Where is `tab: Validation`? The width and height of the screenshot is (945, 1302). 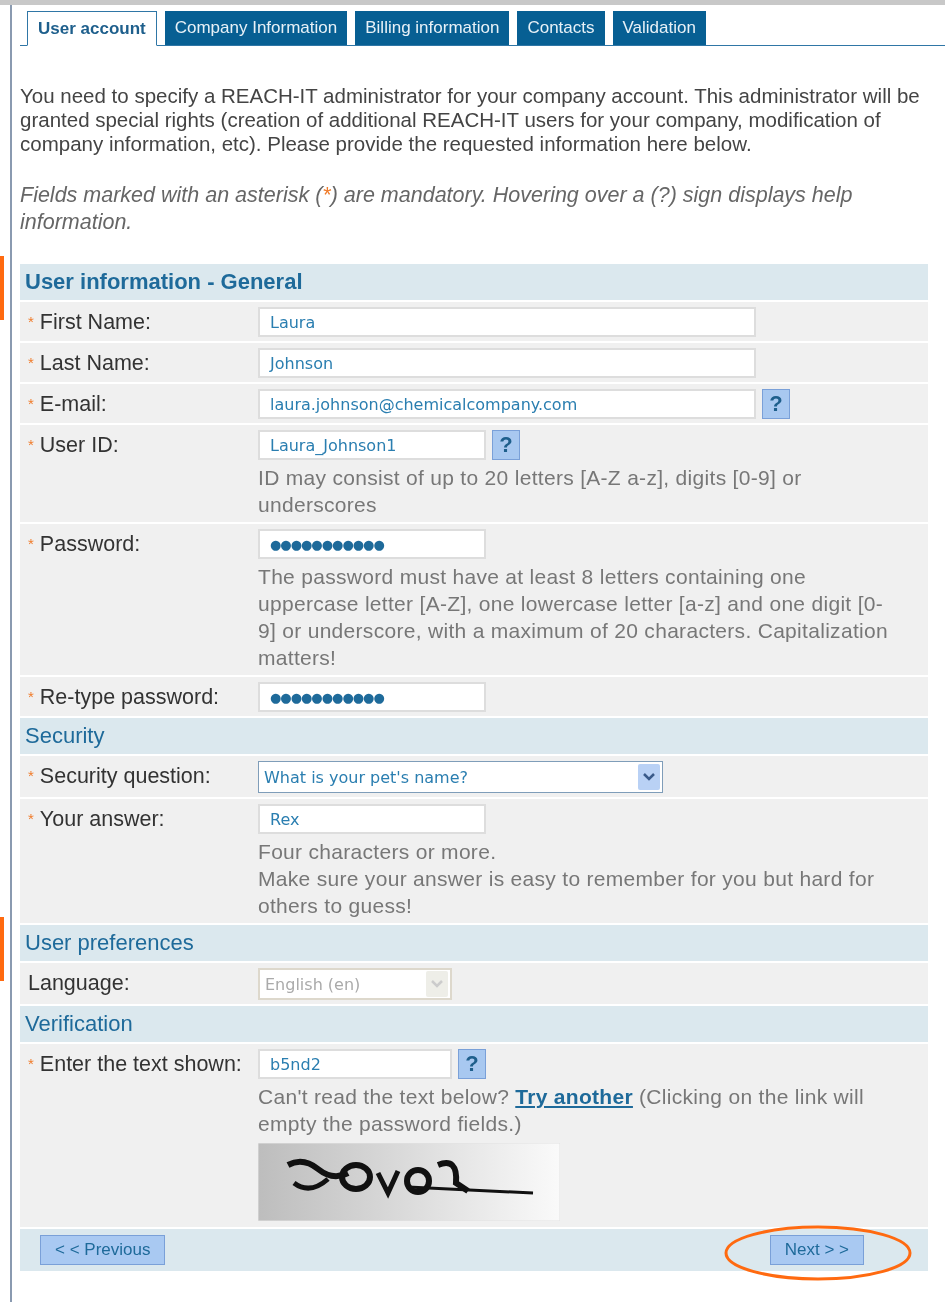 tab: Validation is located at coordinates (659, 28).